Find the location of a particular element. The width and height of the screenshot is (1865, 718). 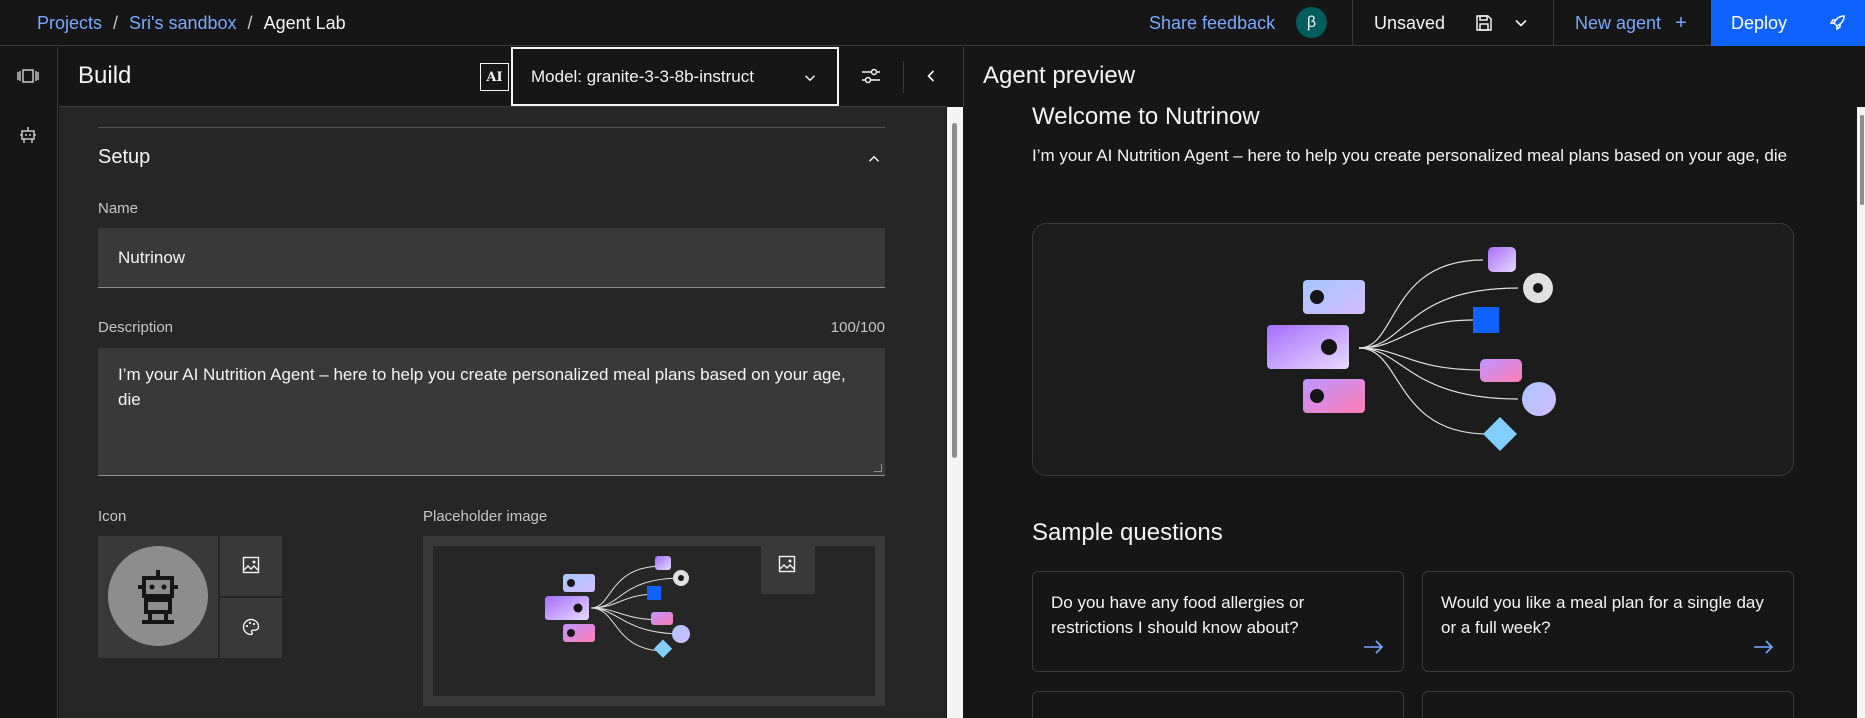

placeholder-upload-button is located at coordinates (788, 565).